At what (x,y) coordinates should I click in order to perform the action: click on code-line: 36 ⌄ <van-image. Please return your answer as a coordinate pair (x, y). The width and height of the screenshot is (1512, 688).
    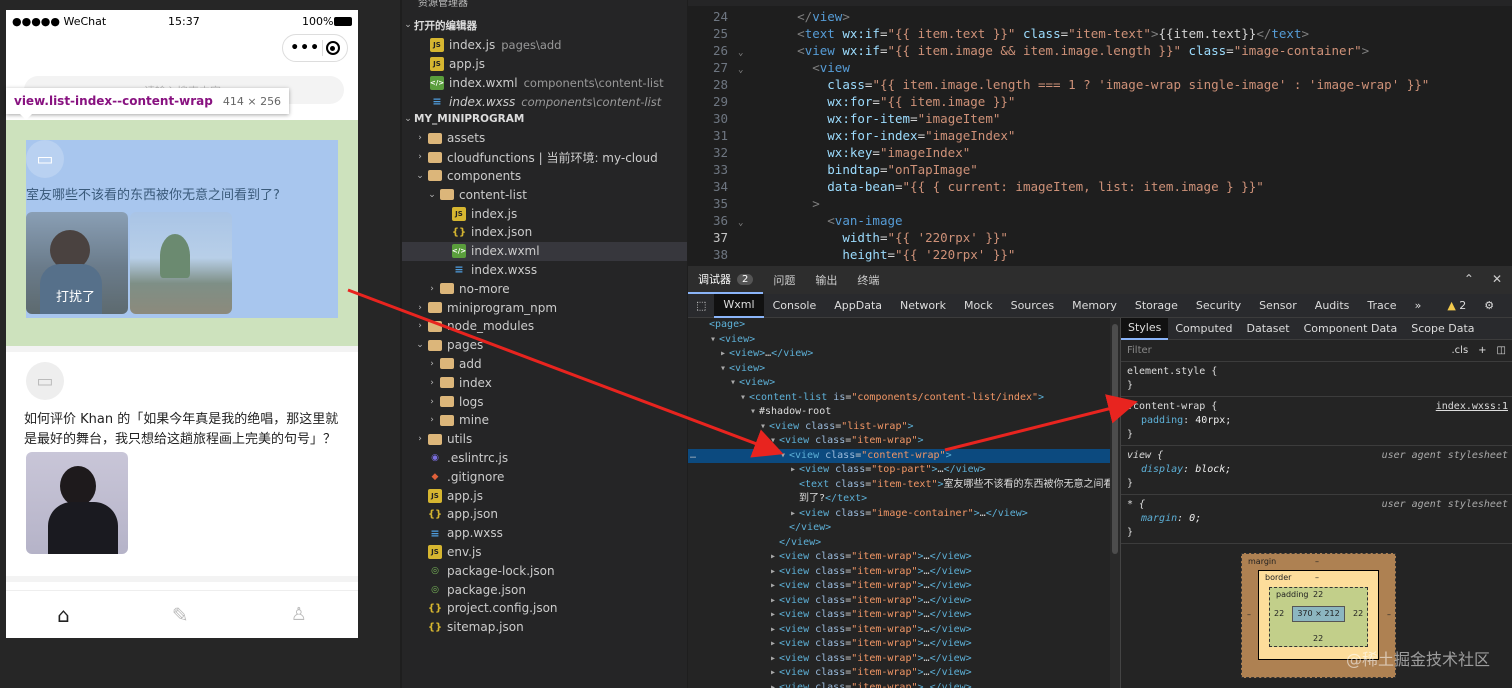
    Looking at the image, I should click on (795, 221).